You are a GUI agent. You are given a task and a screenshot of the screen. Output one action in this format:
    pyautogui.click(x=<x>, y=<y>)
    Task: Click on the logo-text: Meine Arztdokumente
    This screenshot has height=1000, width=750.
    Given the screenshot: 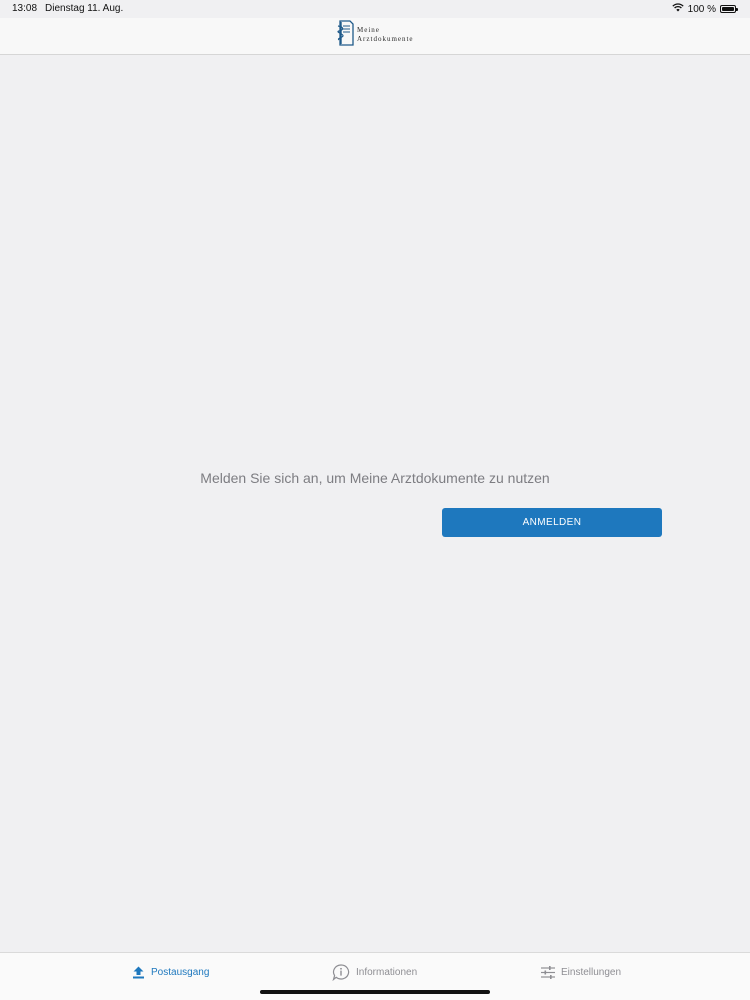 What is the action you would take?
    pyautogui.click(x=385, y=35)
    